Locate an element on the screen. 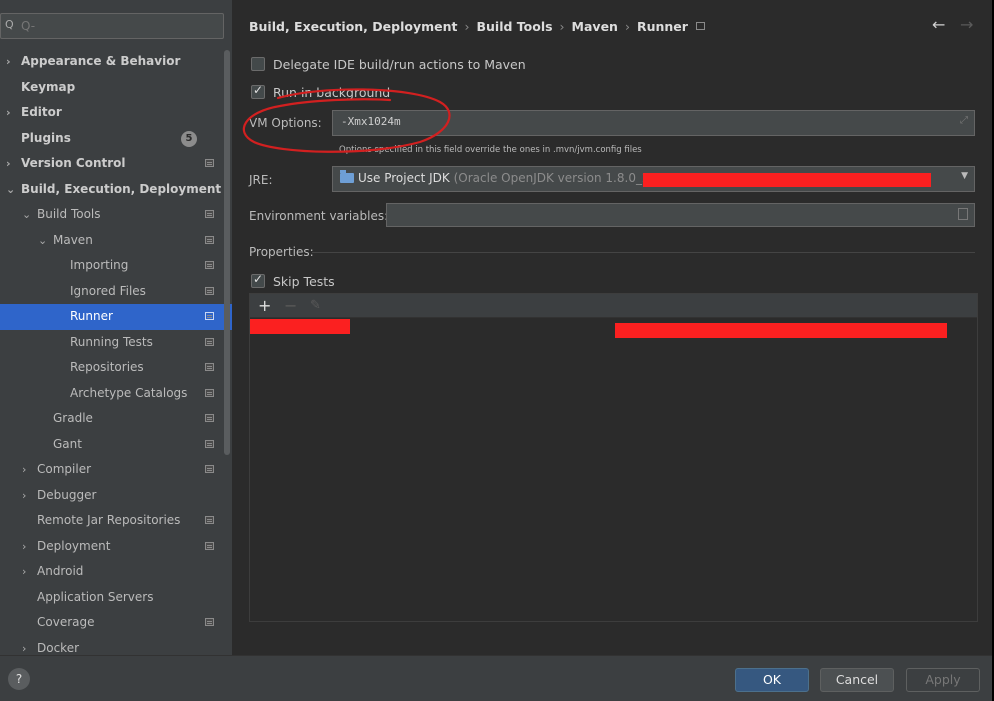 The image size is (994, 701). redaction-bar is located at coordinates (787, 180).